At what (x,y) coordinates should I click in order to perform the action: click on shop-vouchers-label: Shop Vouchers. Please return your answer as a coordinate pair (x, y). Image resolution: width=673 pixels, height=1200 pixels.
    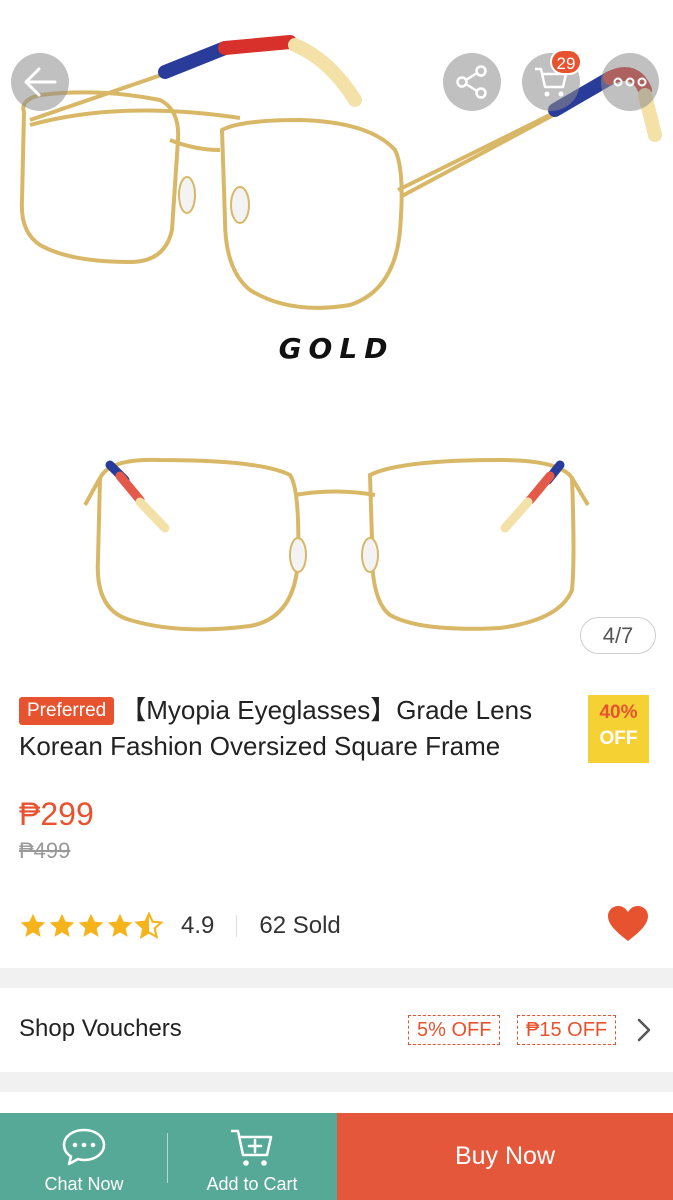
    Looking at the image, I should click on (100, 1028).